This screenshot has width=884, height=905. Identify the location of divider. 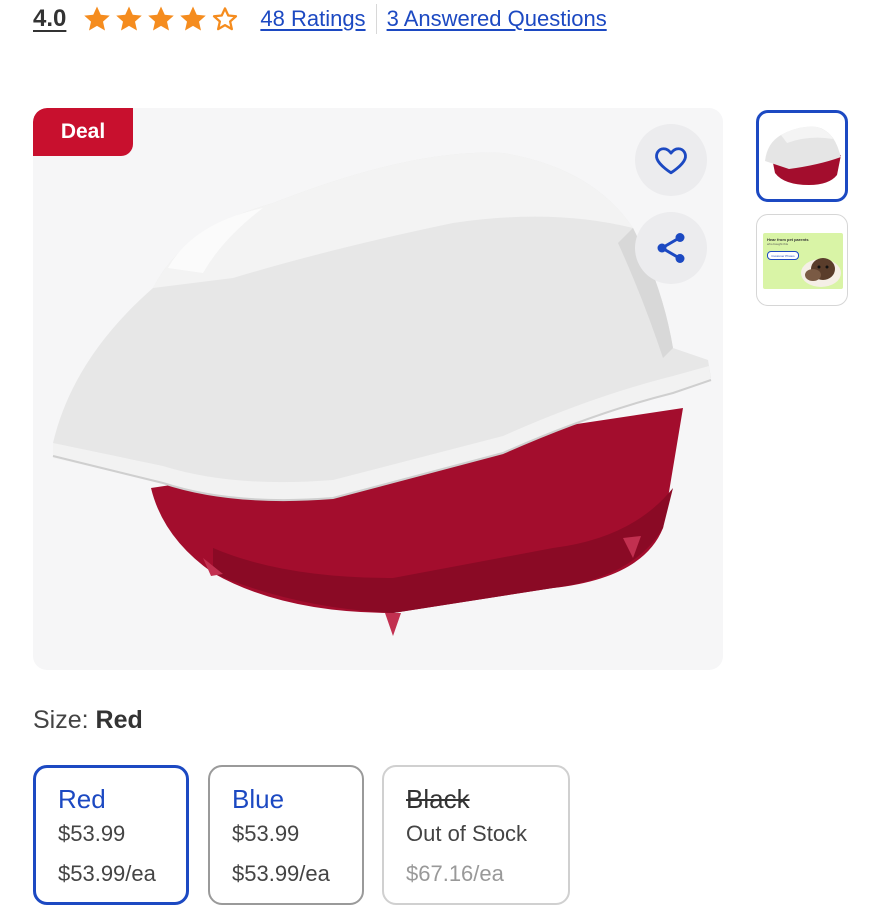
(376, 19).